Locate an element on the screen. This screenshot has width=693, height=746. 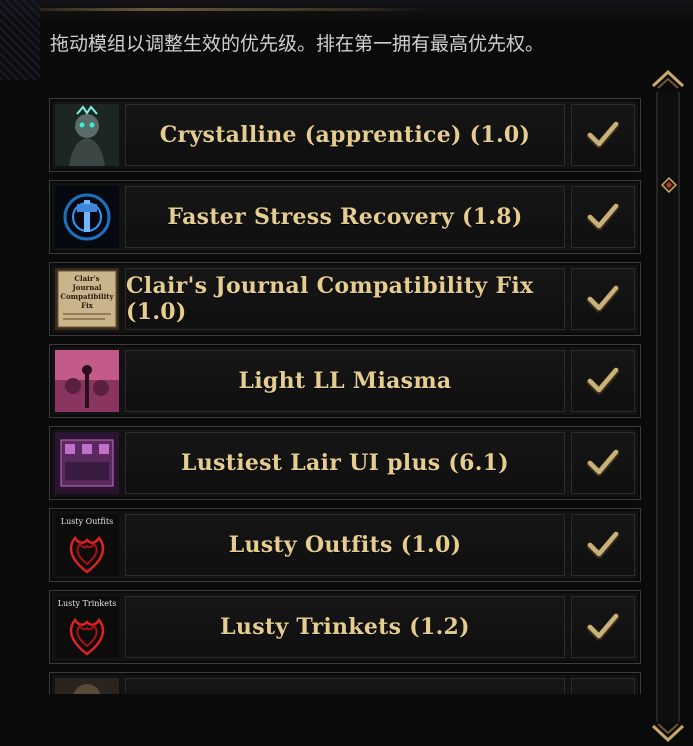
mod-row is located at coordinates (345, 683).